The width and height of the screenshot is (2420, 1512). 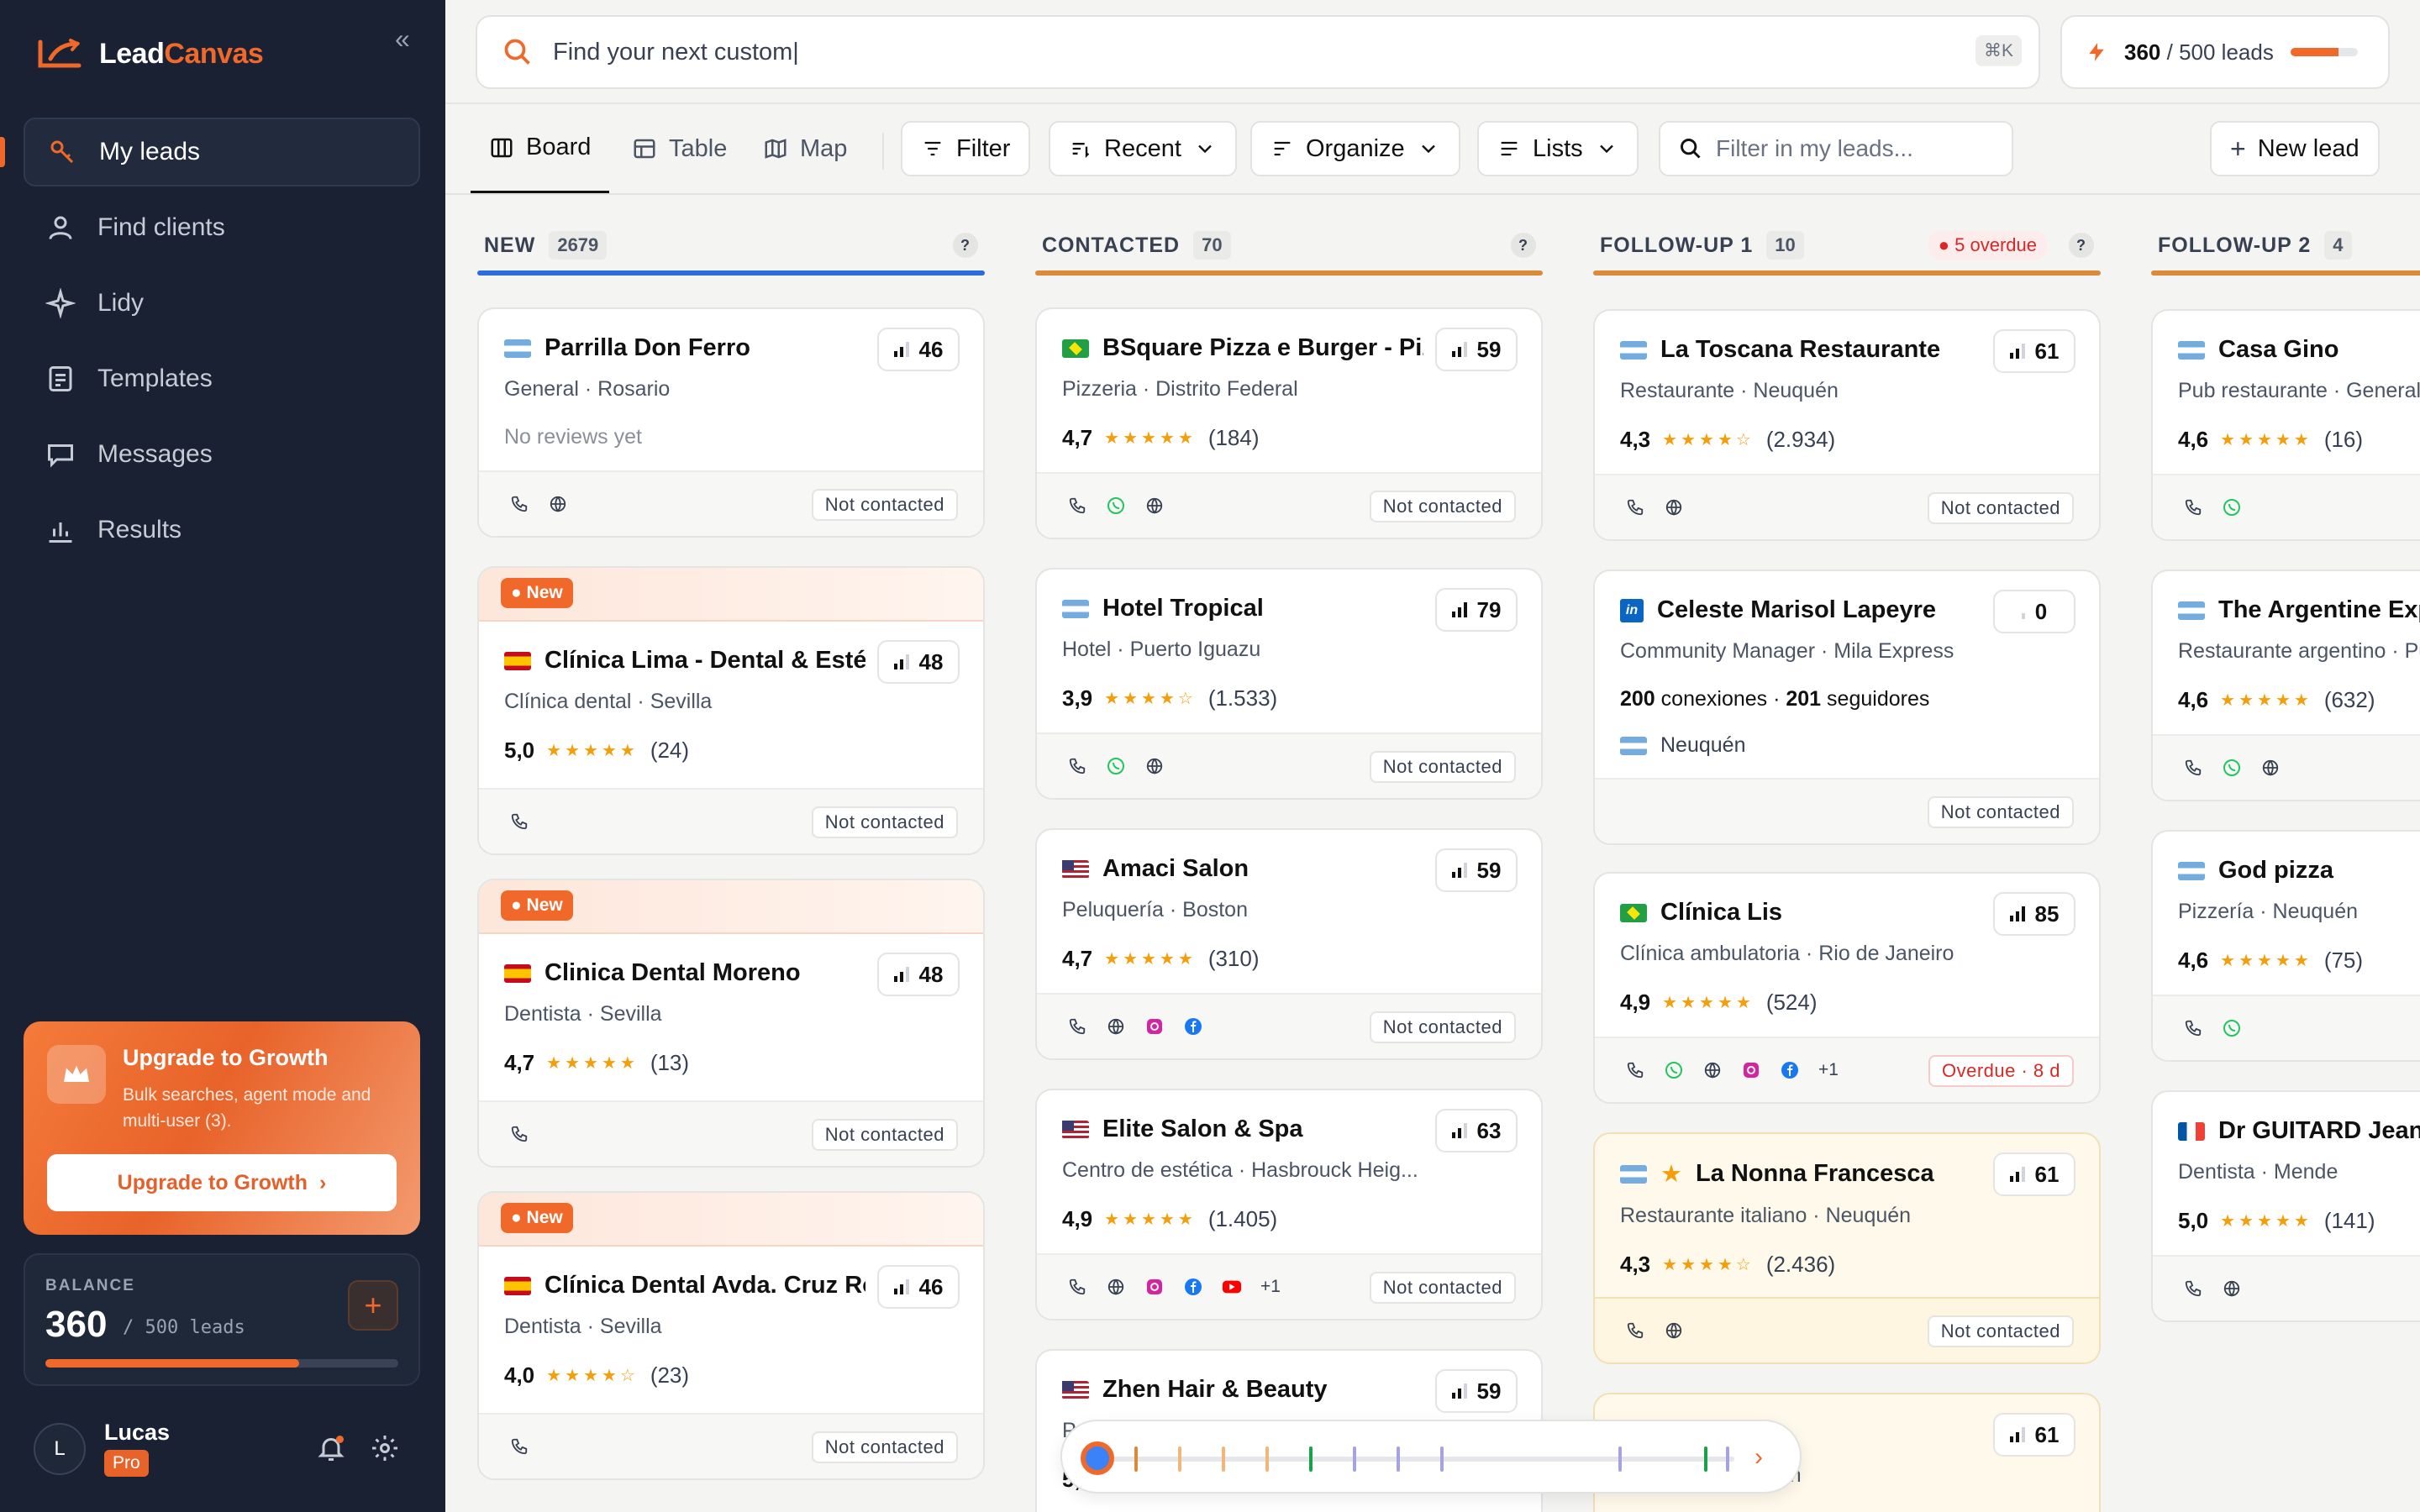 What do you see at coordinates (222, 454) in the screenshot?
I see `sidebar-item-messages: Messages` at bounding box center [222, 454].